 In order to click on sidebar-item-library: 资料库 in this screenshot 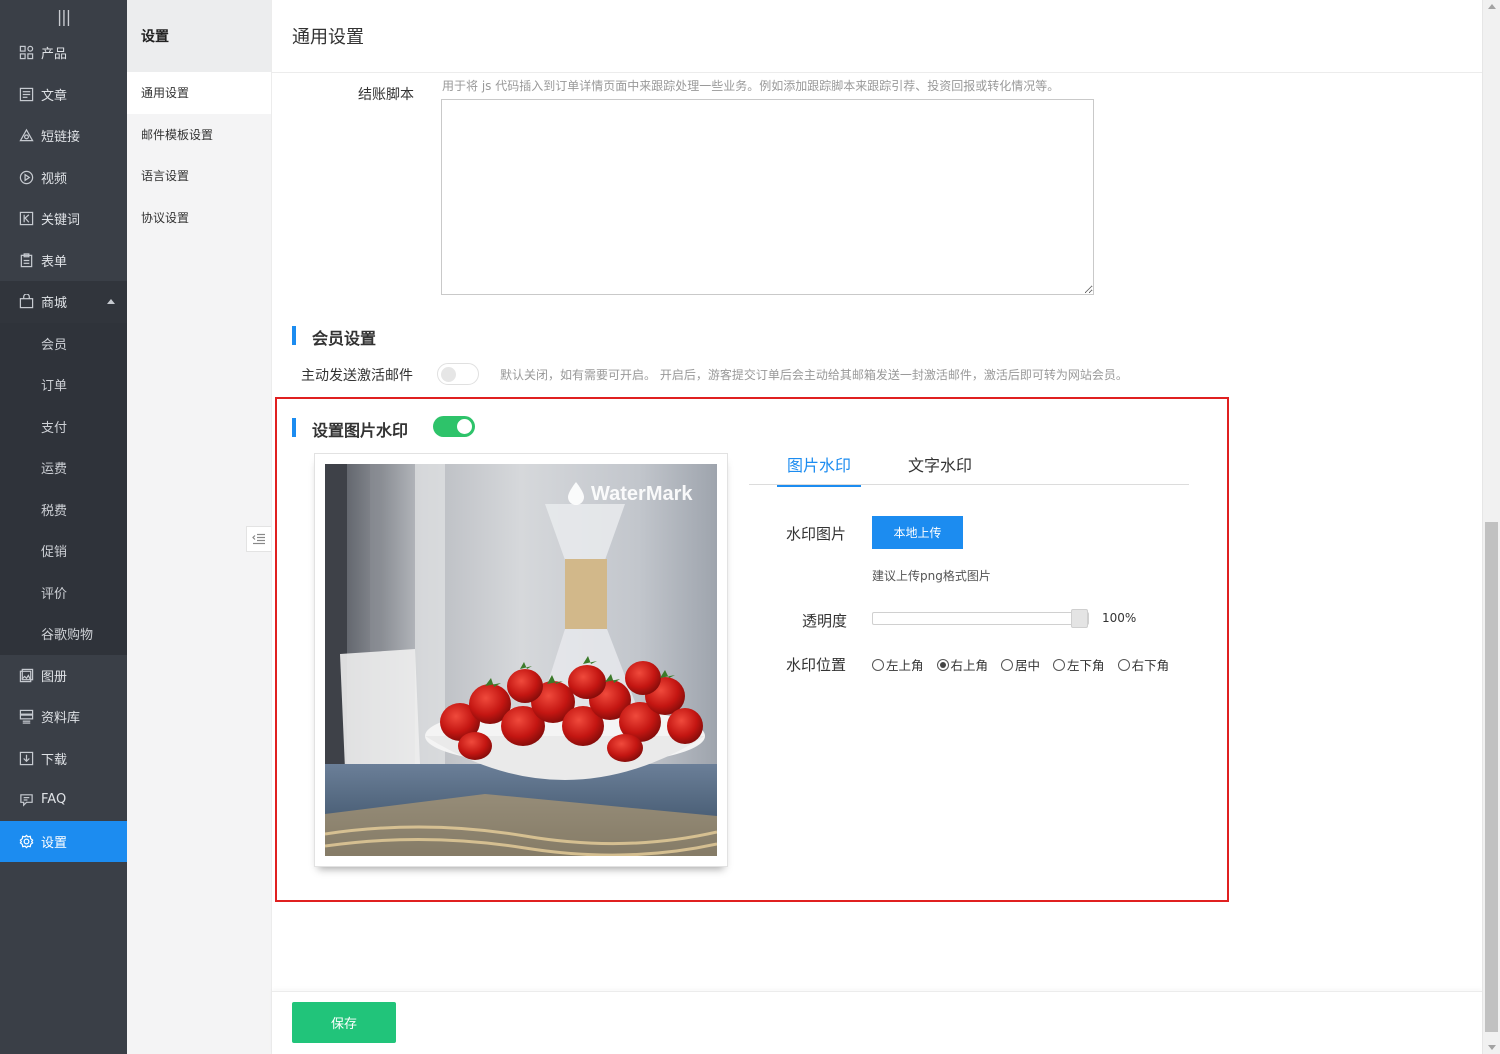, I will do `click(63, 717)`.